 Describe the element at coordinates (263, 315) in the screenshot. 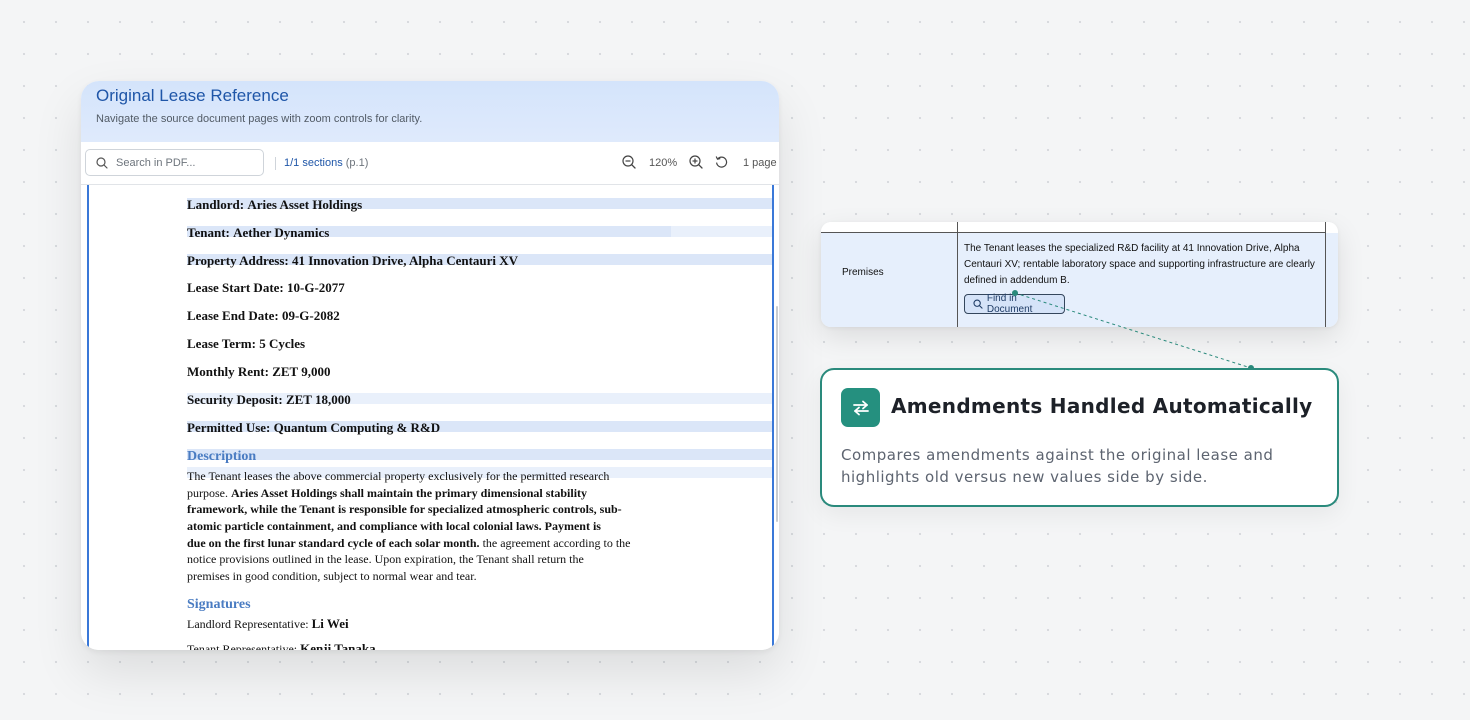

I see `field-lease-end: Lease End Date: 09-G-2082` at that location.